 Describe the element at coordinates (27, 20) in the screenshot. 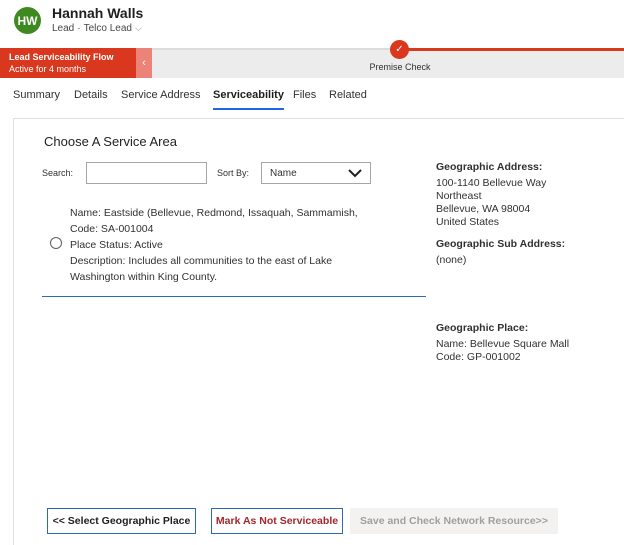

I see `avatar: HW` at that location.